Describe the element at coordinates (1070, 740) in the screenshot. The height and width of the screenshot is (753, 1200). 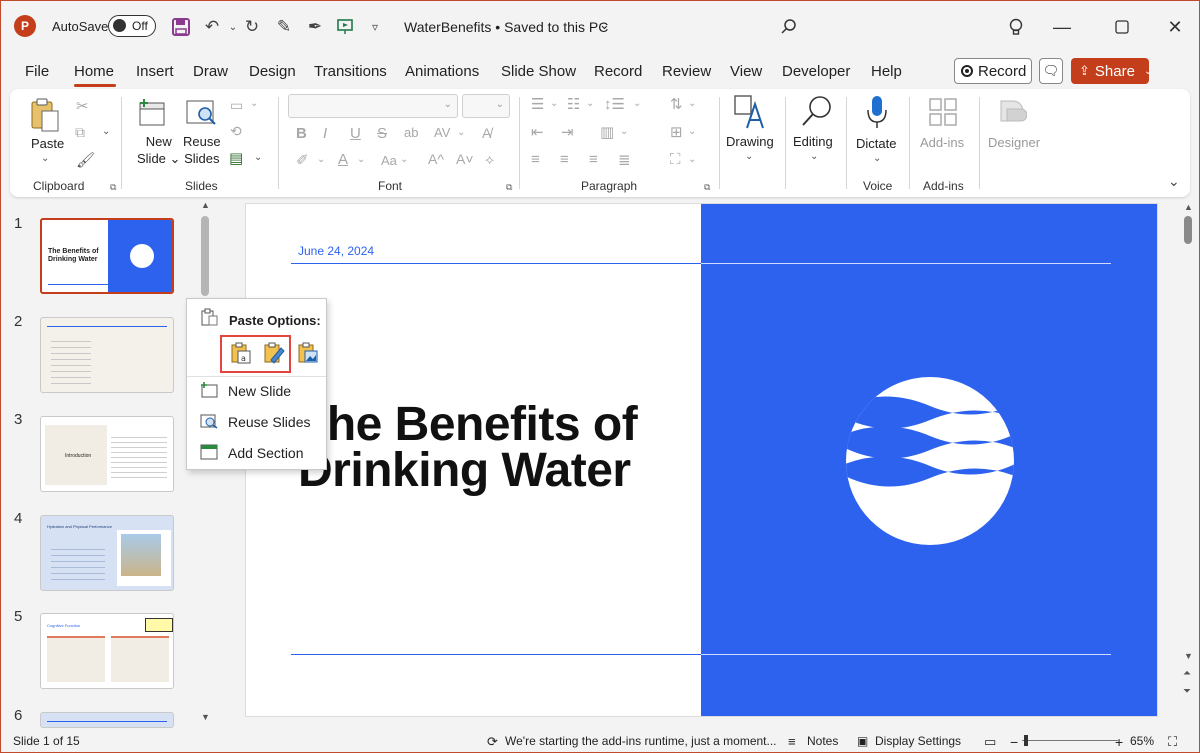
I see `zoom-slider-track` at that location.